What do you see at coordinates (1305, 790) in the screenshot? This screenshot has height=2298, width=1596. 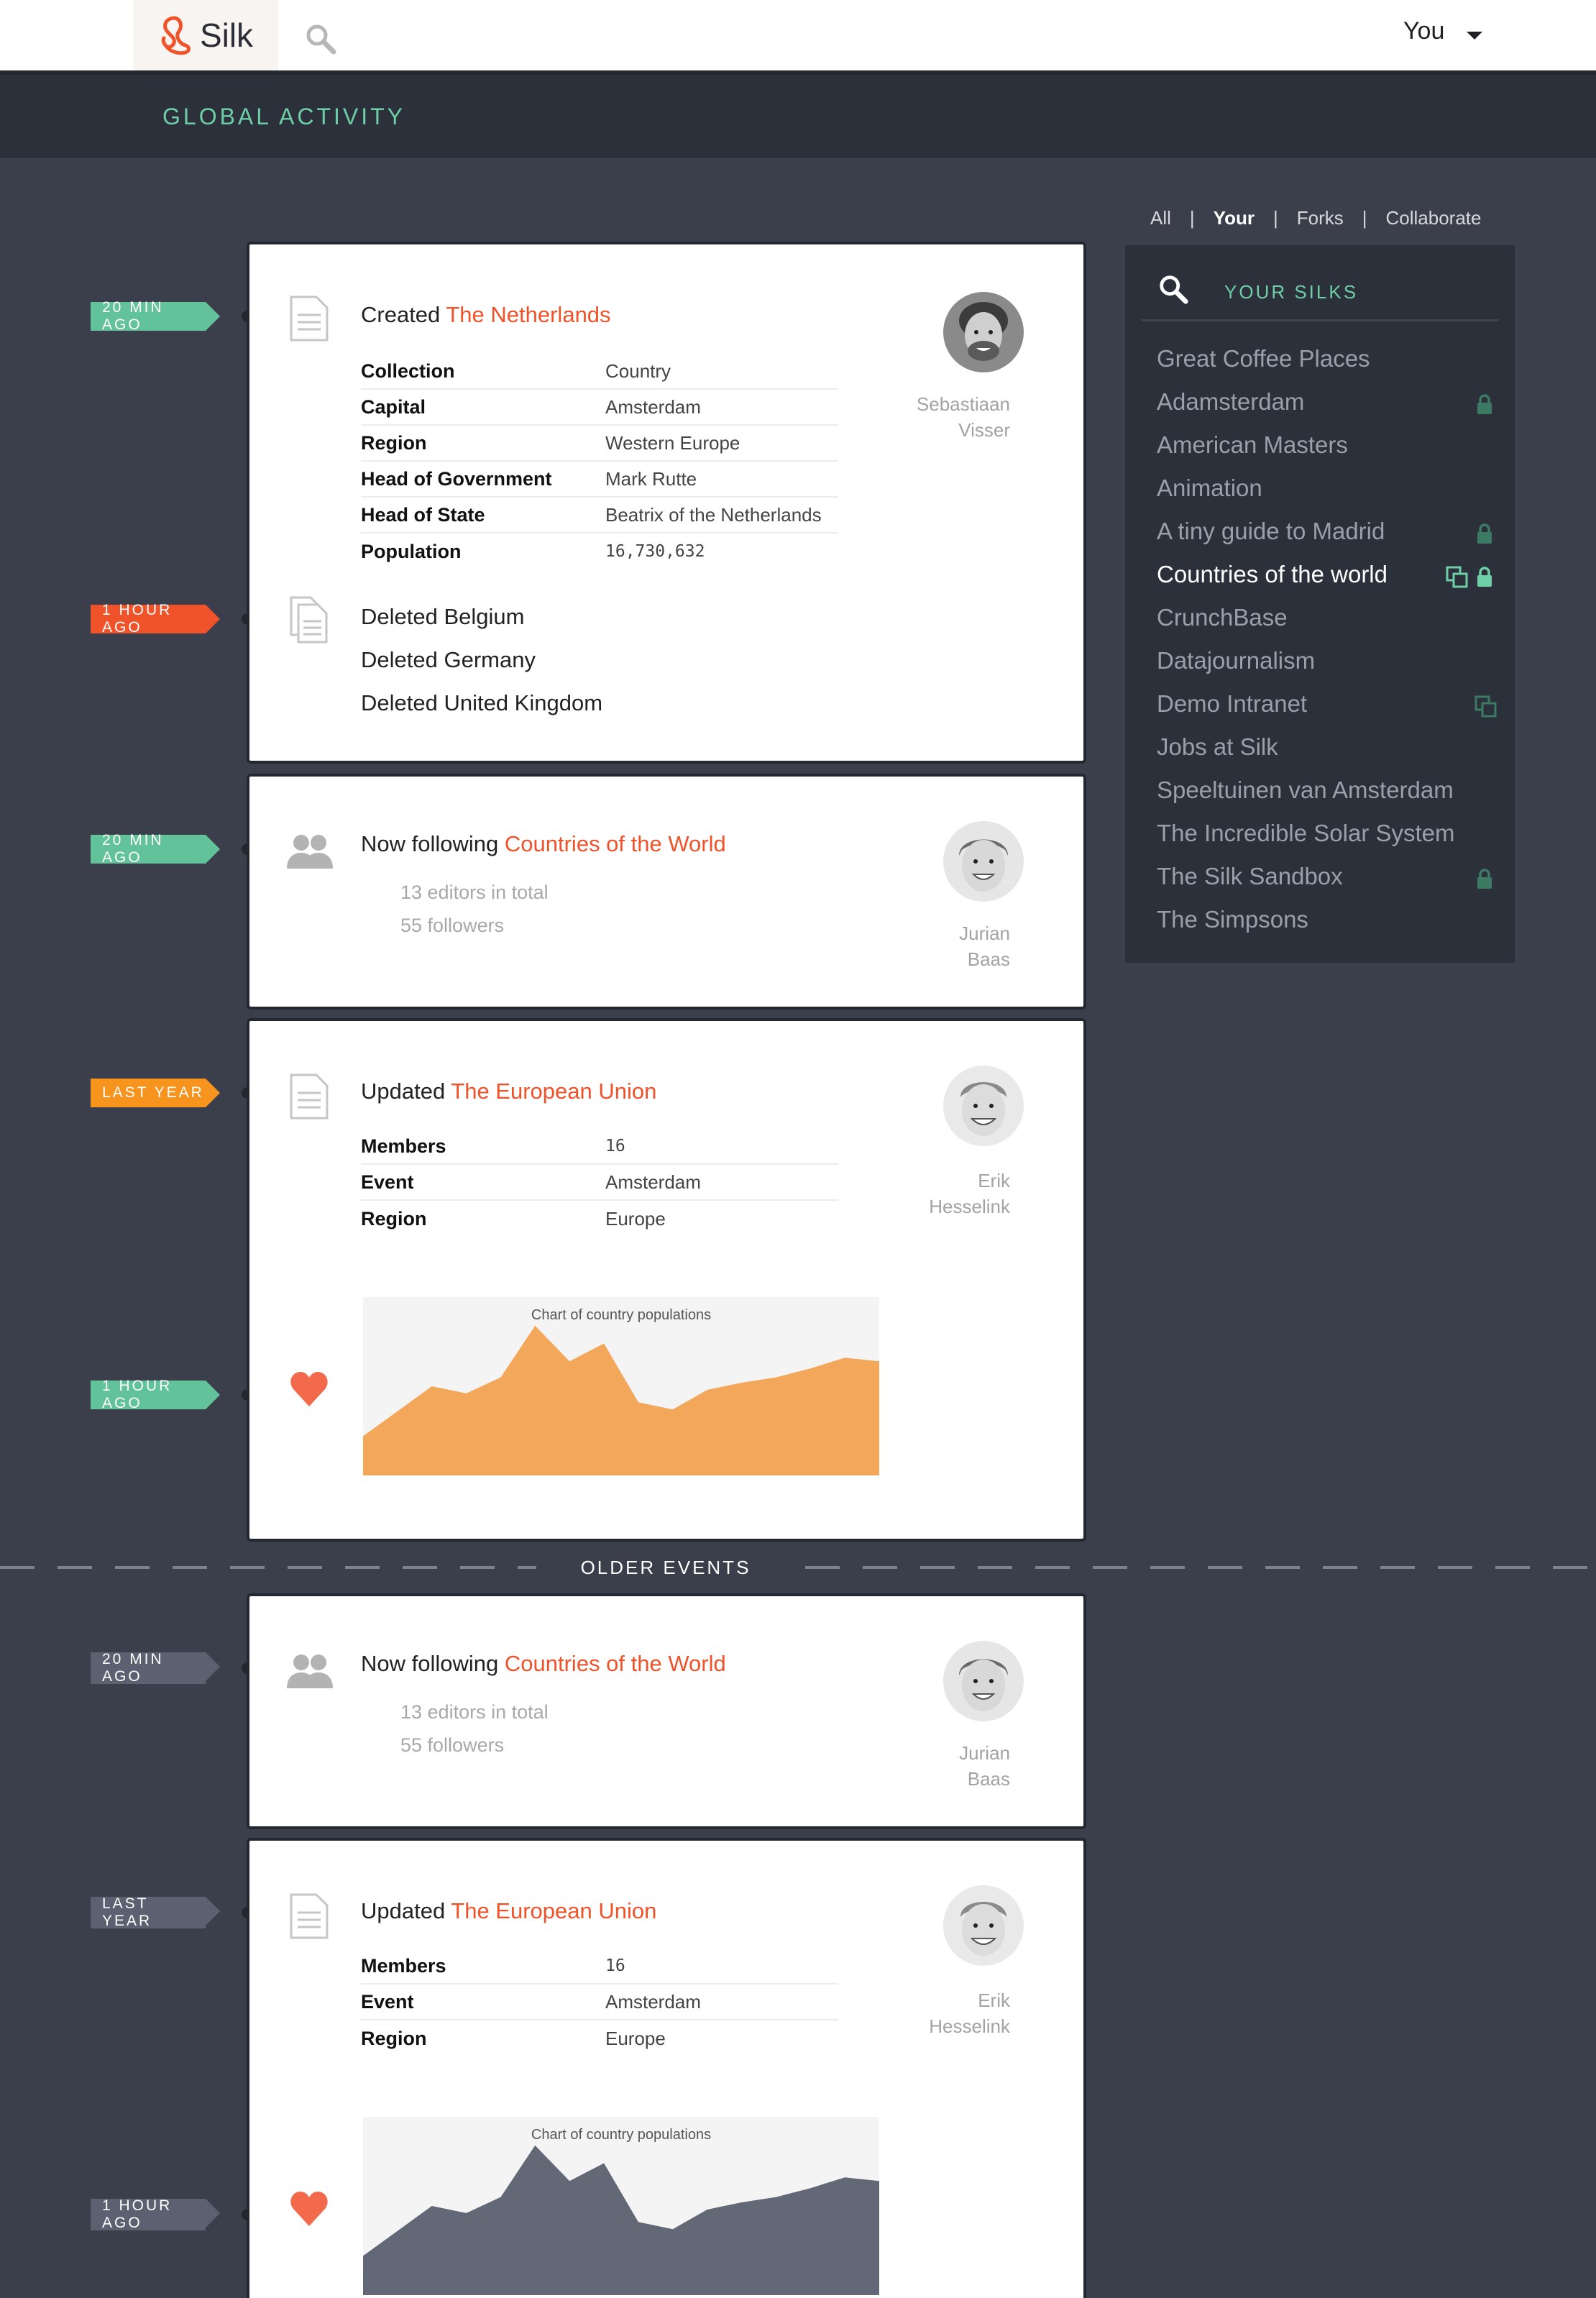 I see `silk-item-label: Speeltuinen van Amsterdam` at bounding box center [1305, 790].